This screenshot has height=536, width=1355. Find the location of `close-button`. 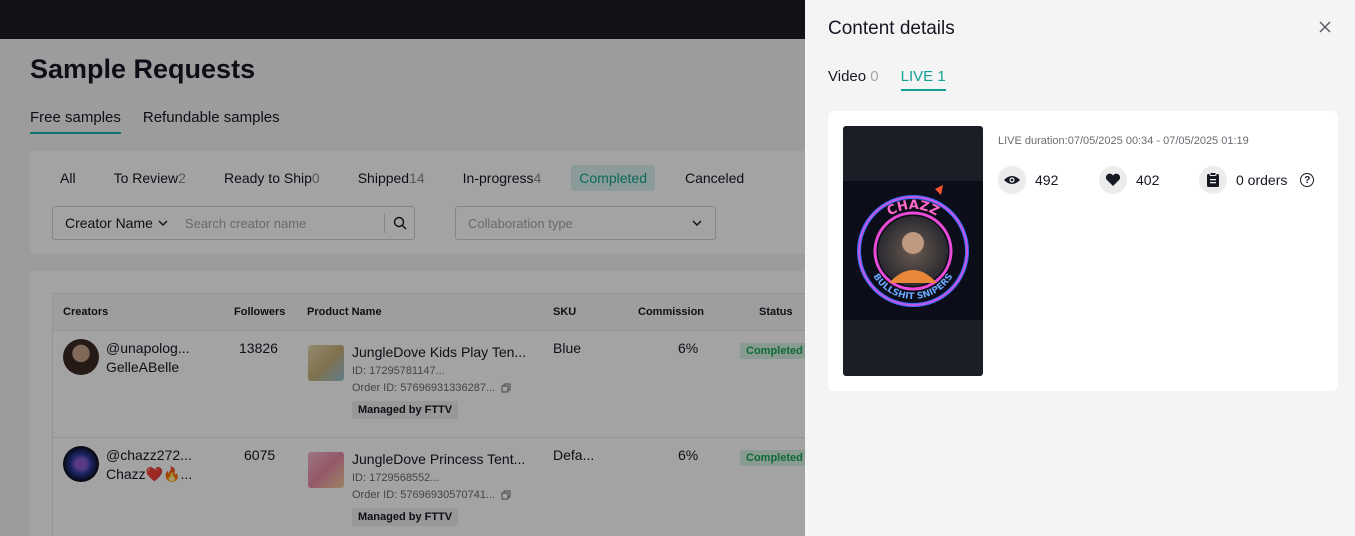

close-button is located at coordinates (1325, 27).